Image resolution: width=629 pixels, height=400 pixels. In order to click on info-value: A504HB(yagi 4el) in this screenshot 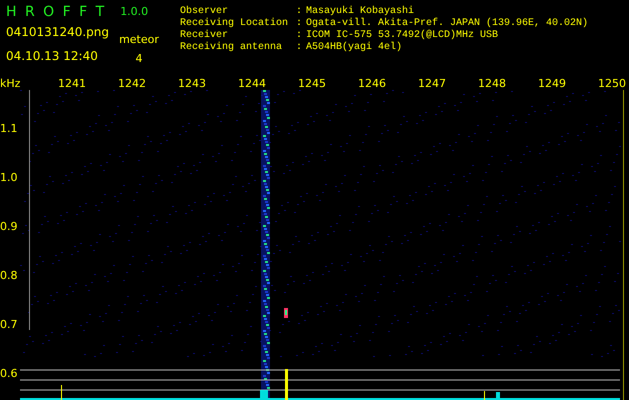, I will do `click(354, 48)`.